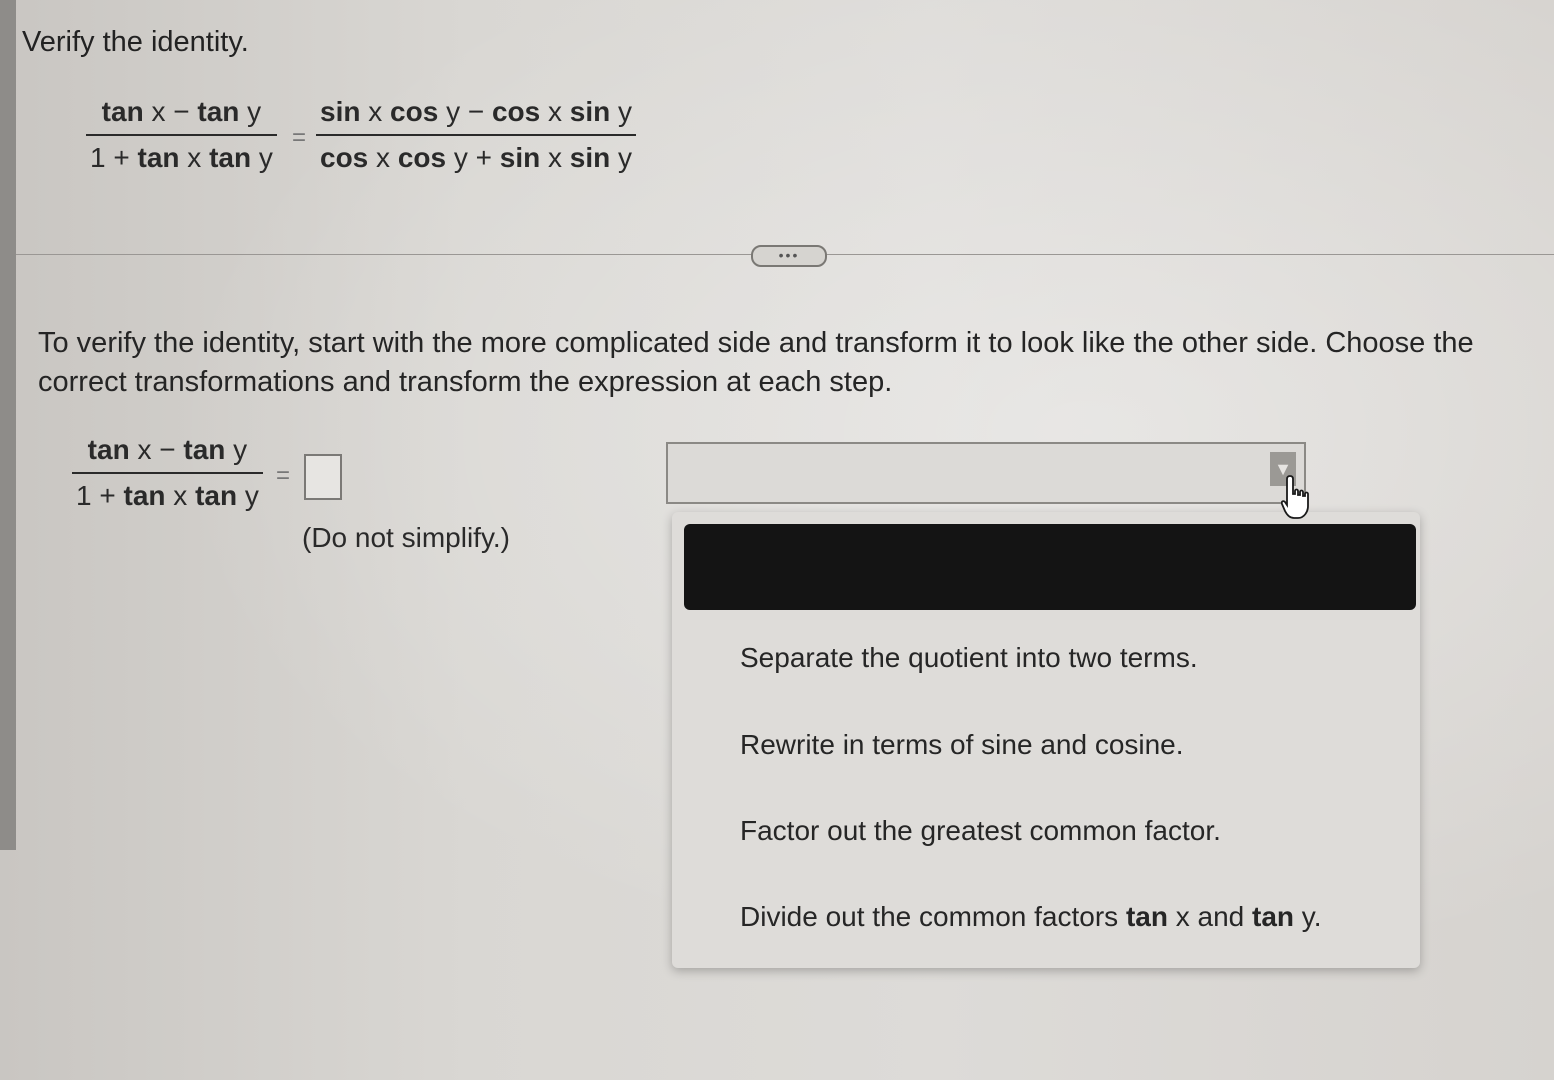 This screenshot has height=1080, width=1554. What do you see at coordinates (476, 157) in the screenshot?
I see `identity-rhs-denominator: cos x cos y + sin x sin y` at bounding box center [476, 157].